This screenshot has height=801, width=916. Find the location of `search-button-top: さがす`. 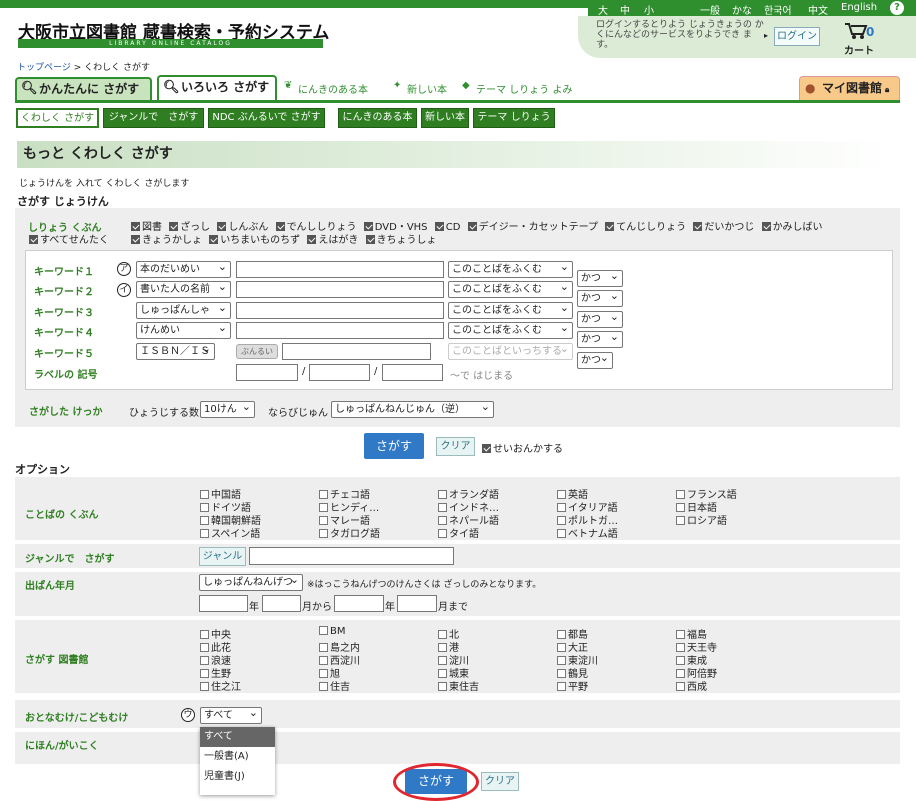

search-button-top: さがす is located at coordinates (394, 446).